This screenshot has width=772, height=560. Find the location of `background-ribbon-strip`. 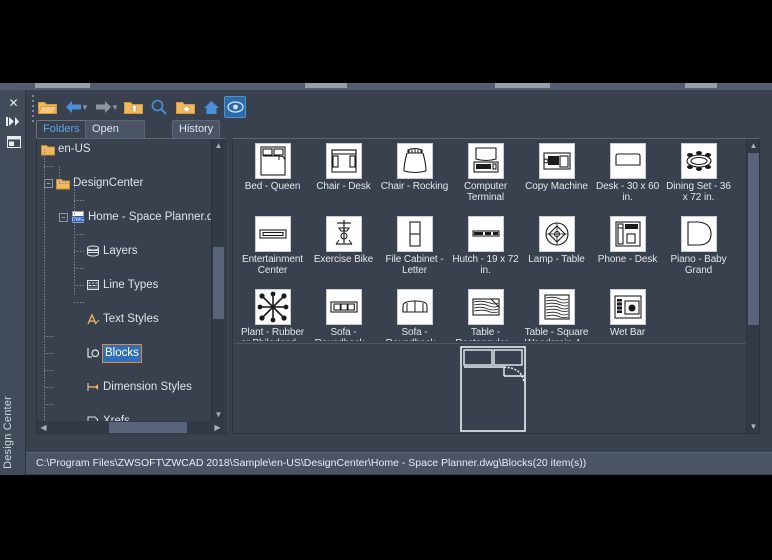

background-ribbon-strip is located at coordinates (386, 86).